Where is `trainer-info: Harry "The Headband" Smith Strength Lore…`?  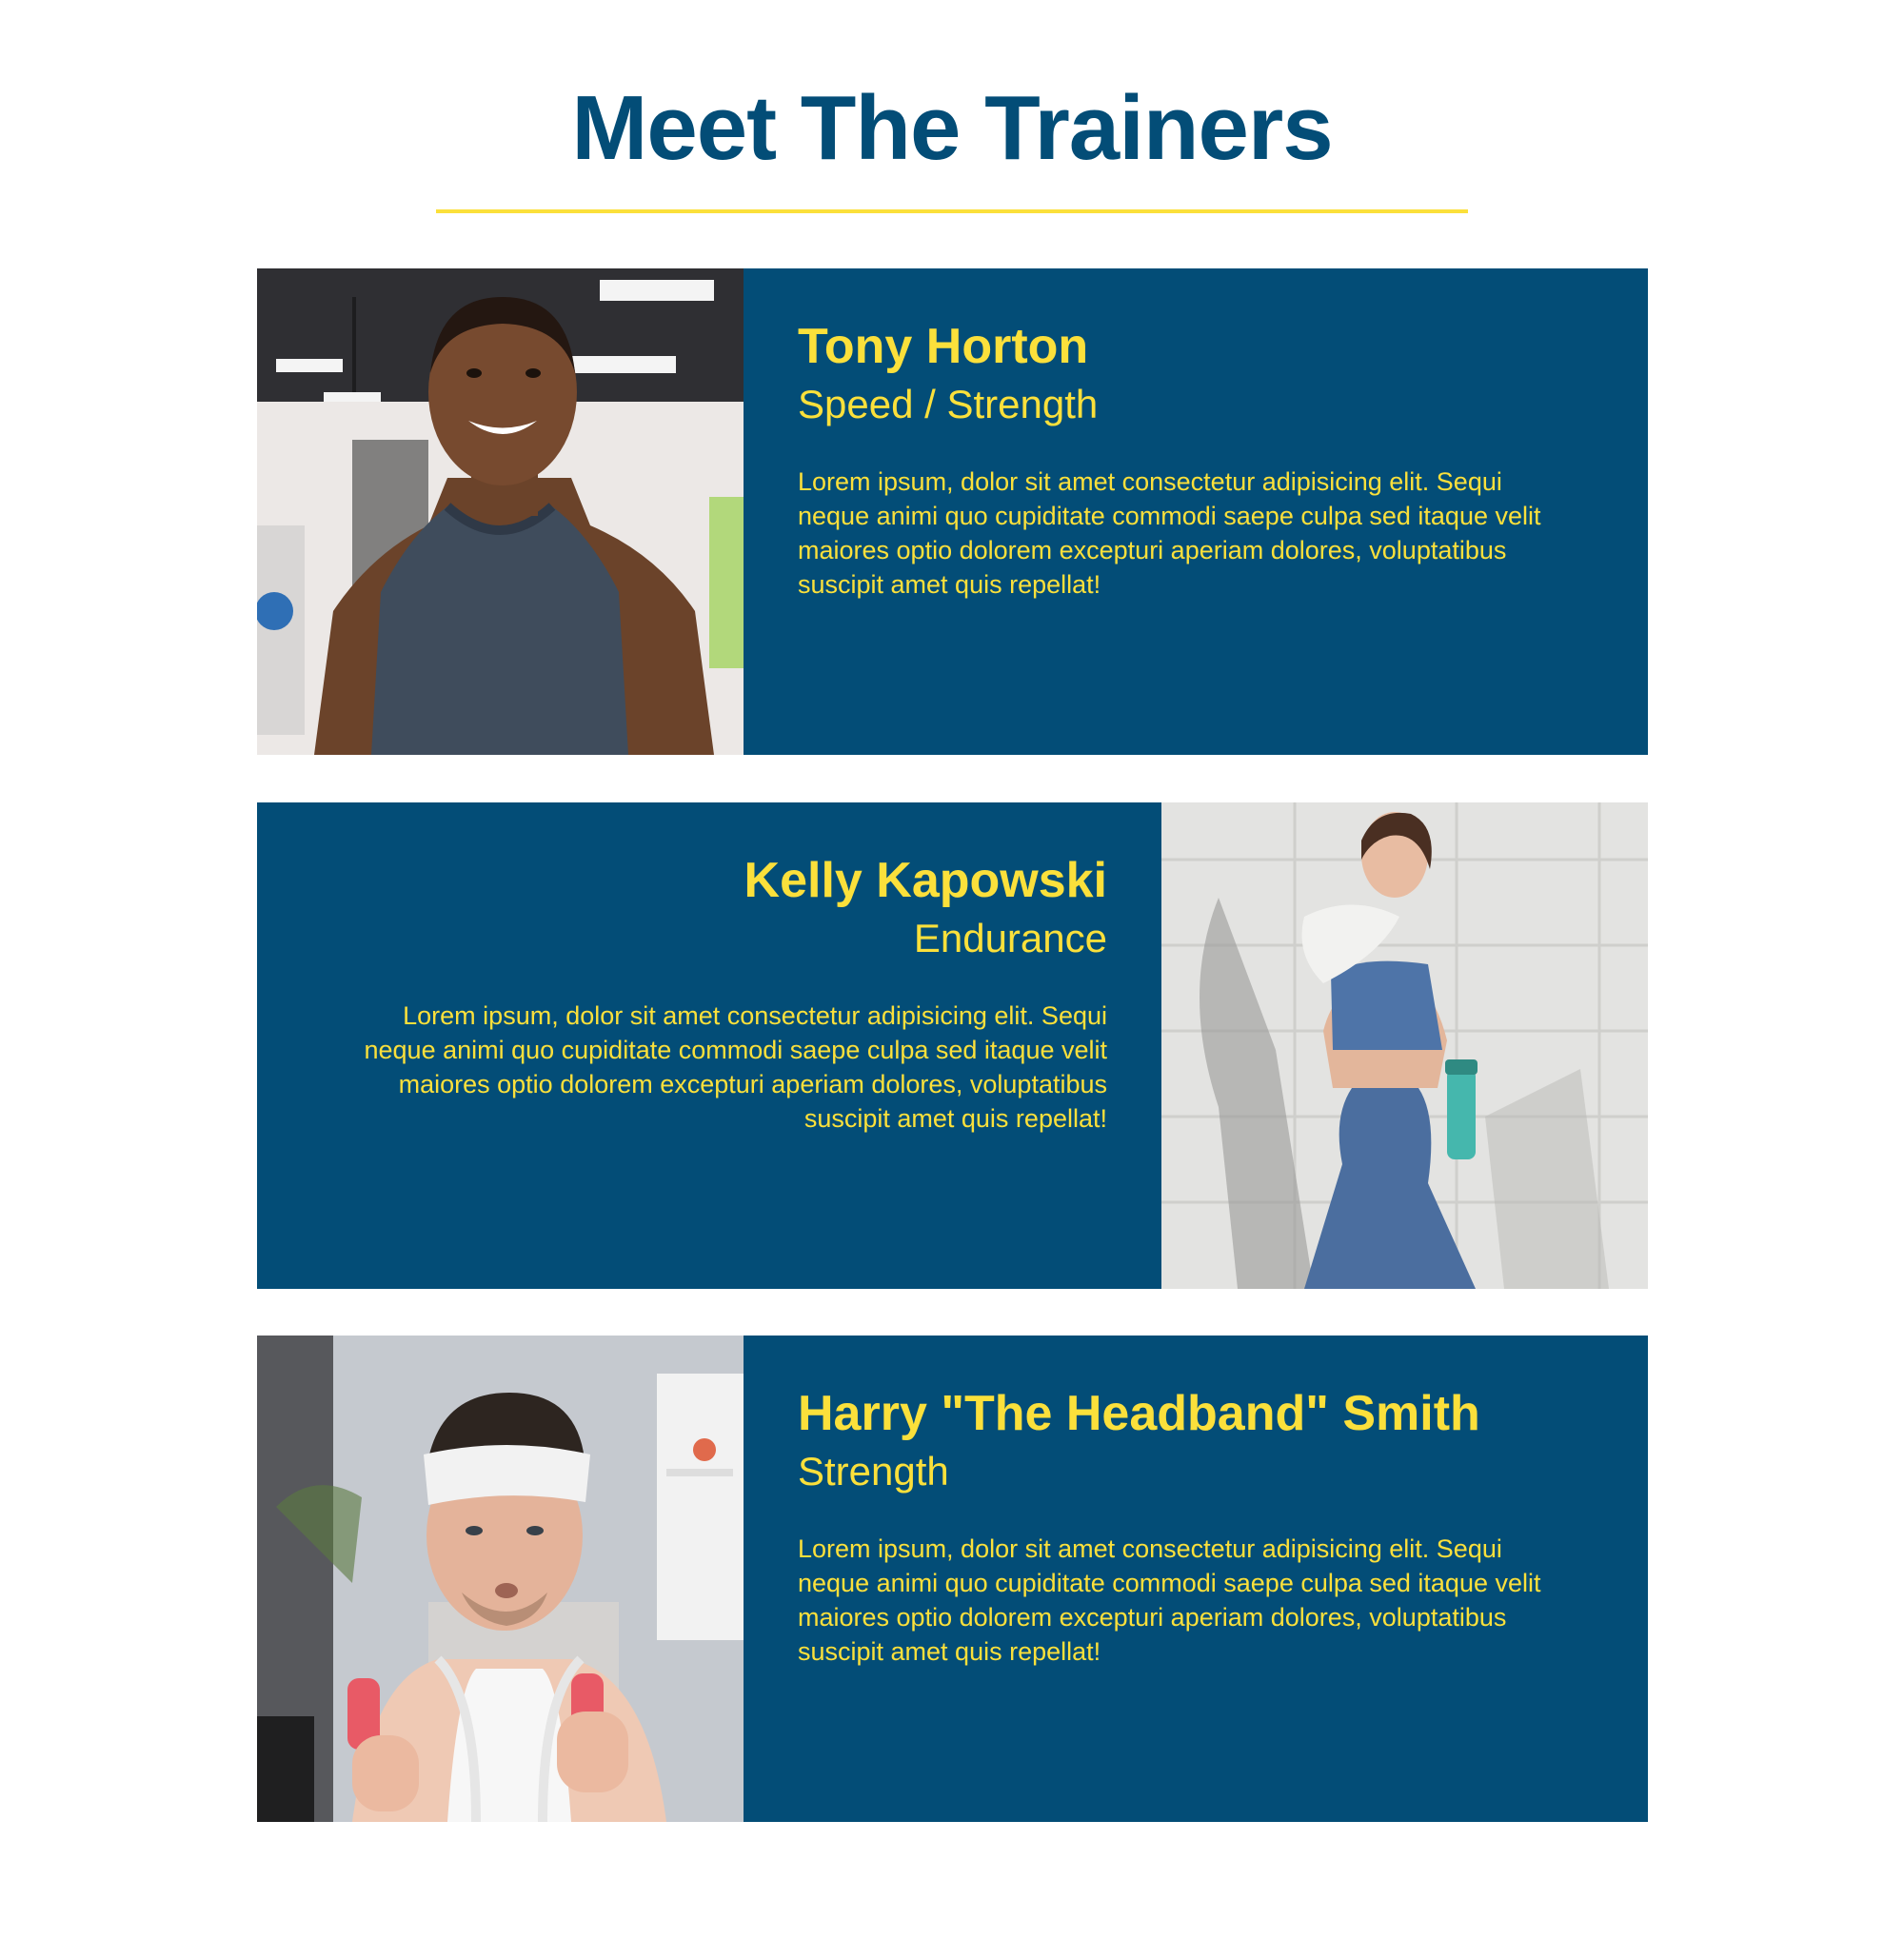
trainer-info: Harry "The Headband" Smith Strength Lore… is located at coordinates (1196, 1579).